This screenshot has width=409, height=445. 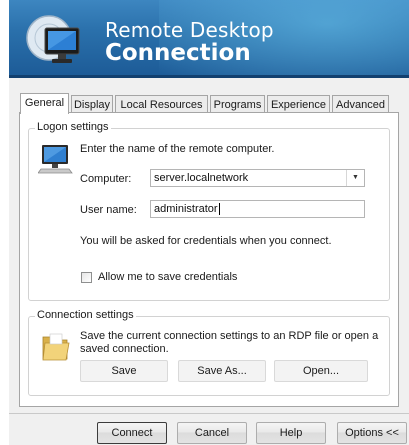 I want to click on connection-settings-label: Connection settings, so click(x=85, y=315).